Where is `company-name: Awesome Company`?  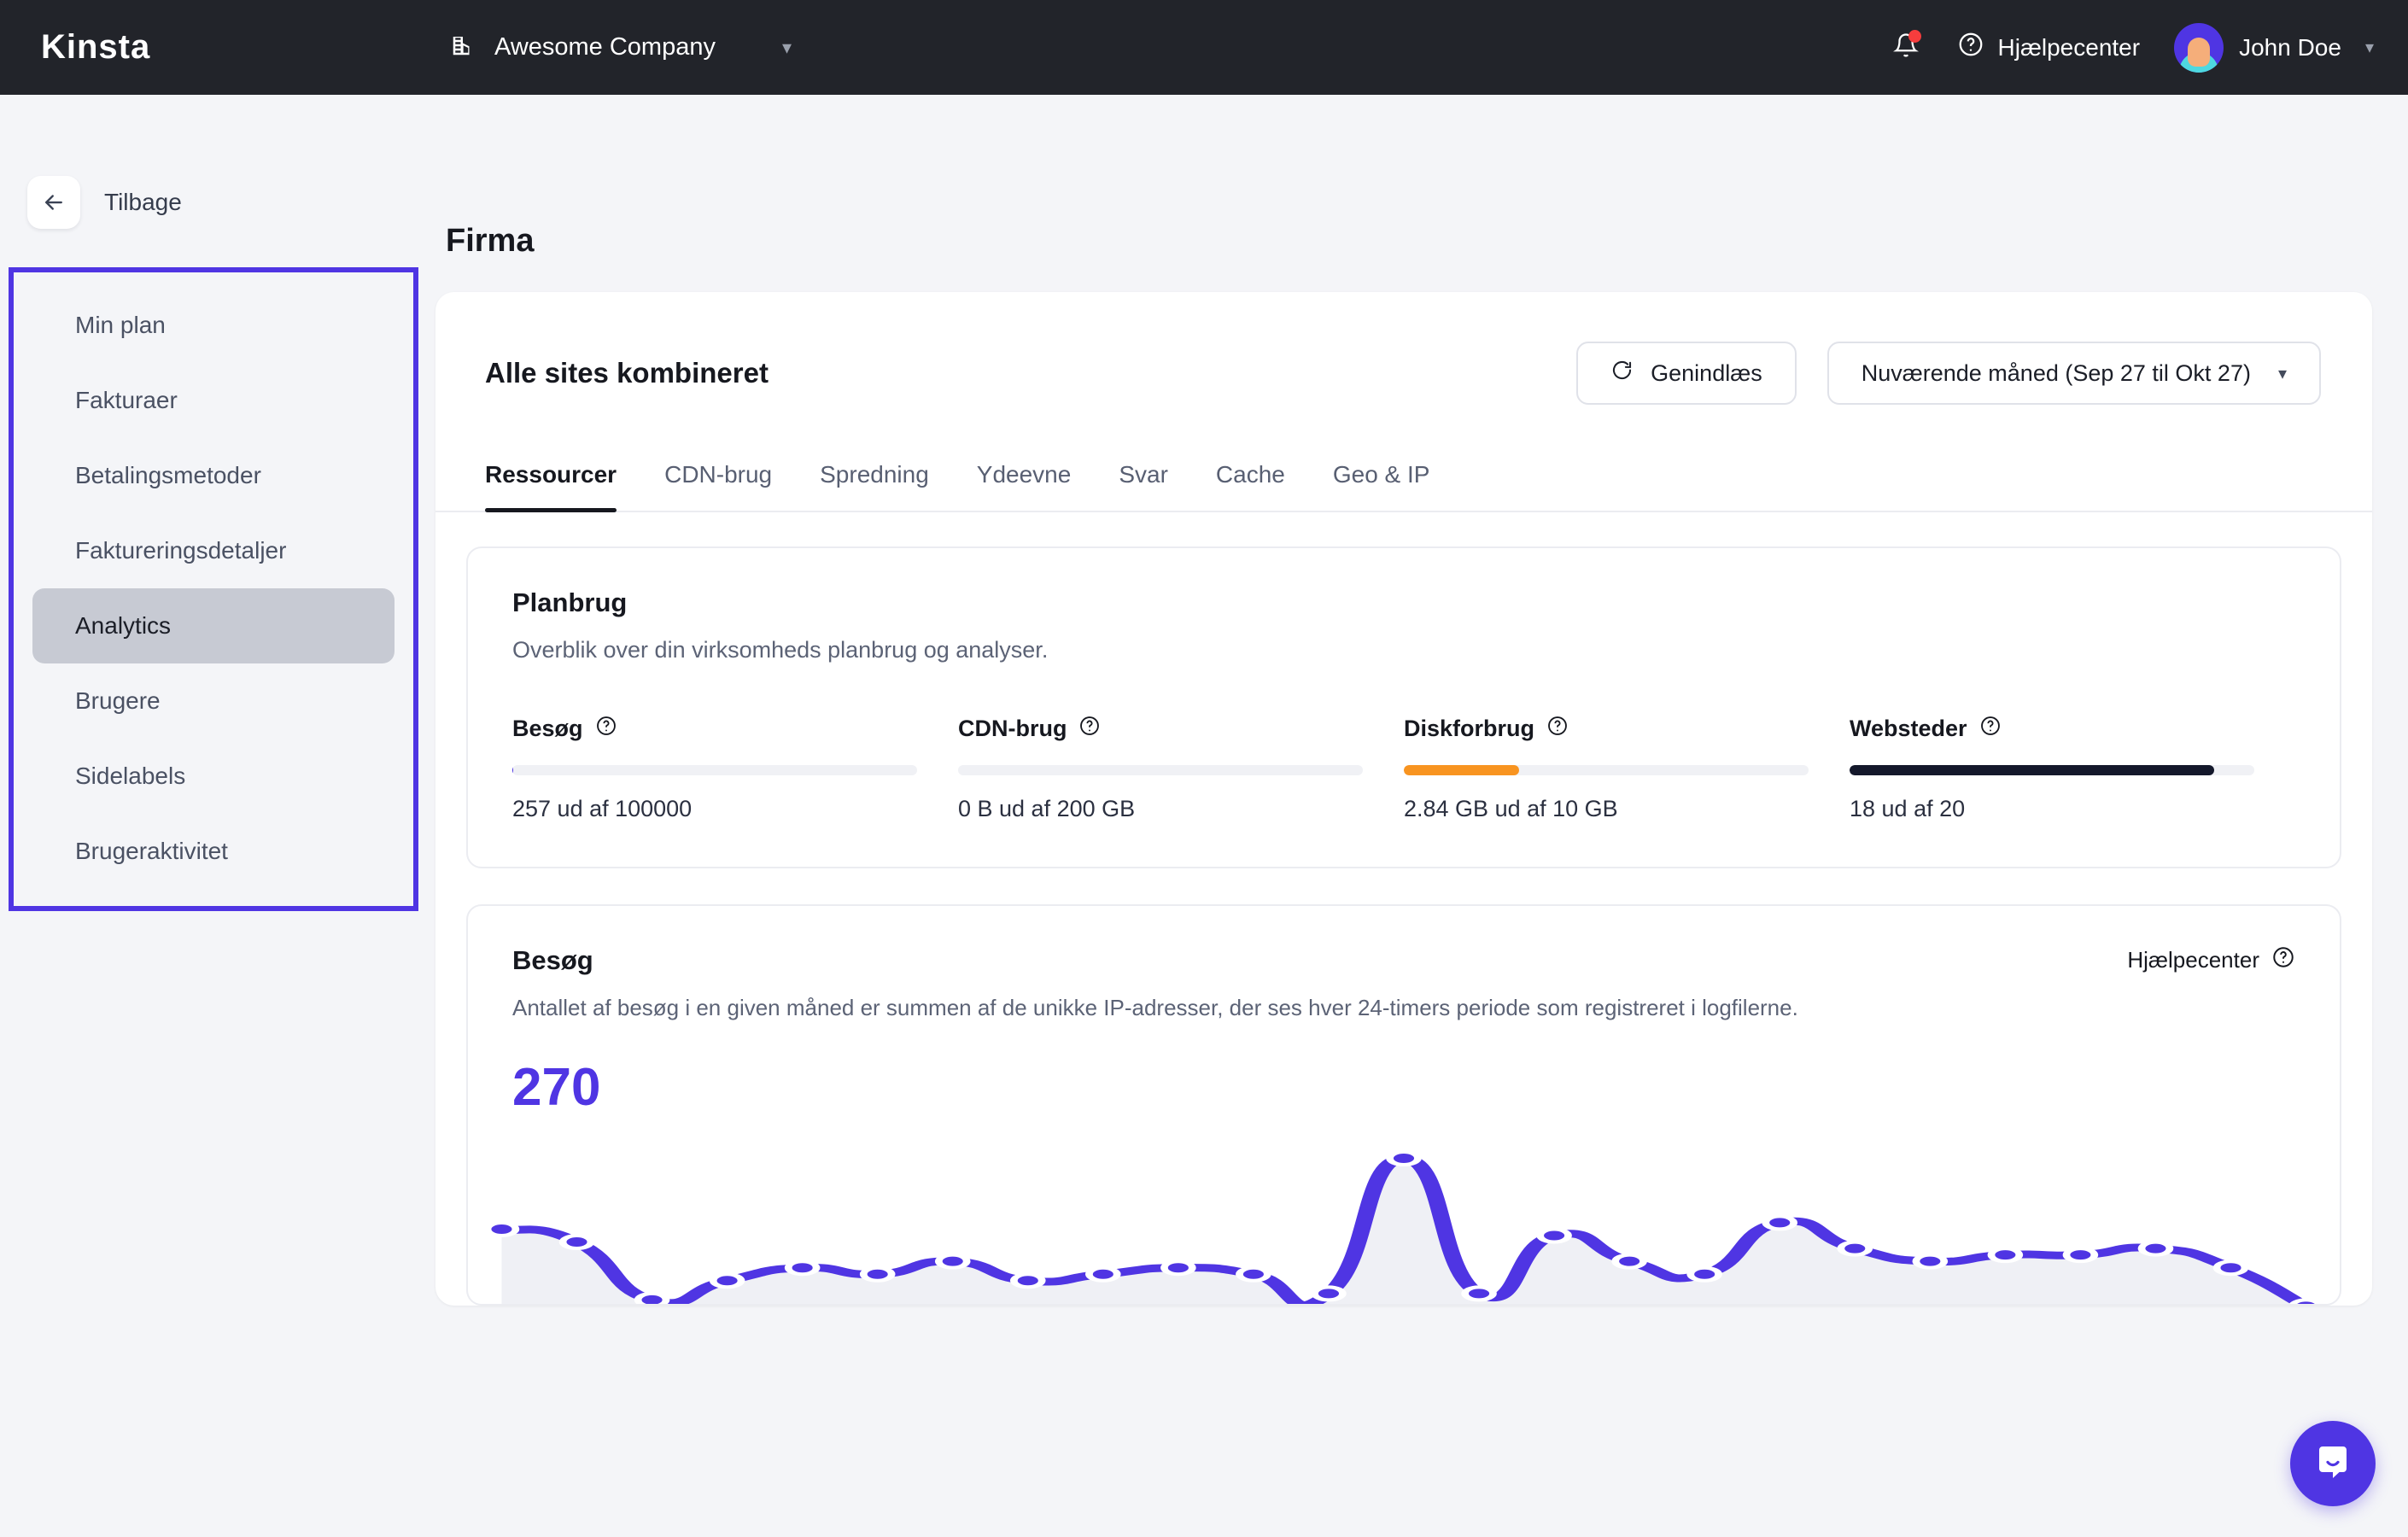 company-name: Awesome Company is located at coordinates (605, 47).